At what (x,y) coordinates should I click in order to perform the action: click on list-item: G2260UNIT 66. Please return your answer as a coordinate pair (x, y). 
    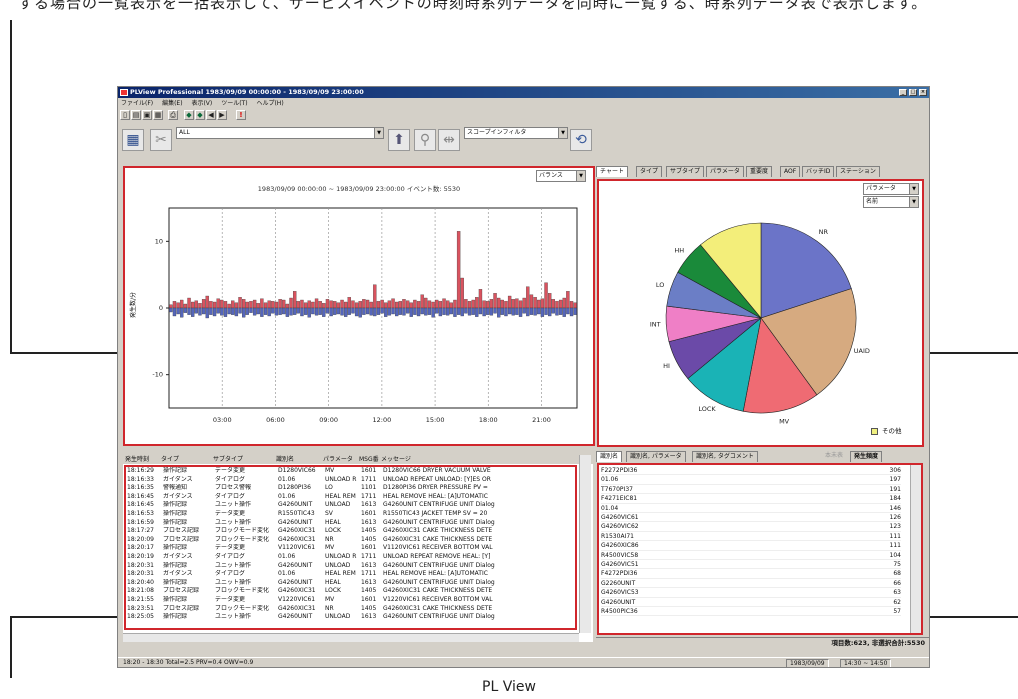
    Looking at the image, I should click on (751, 584).